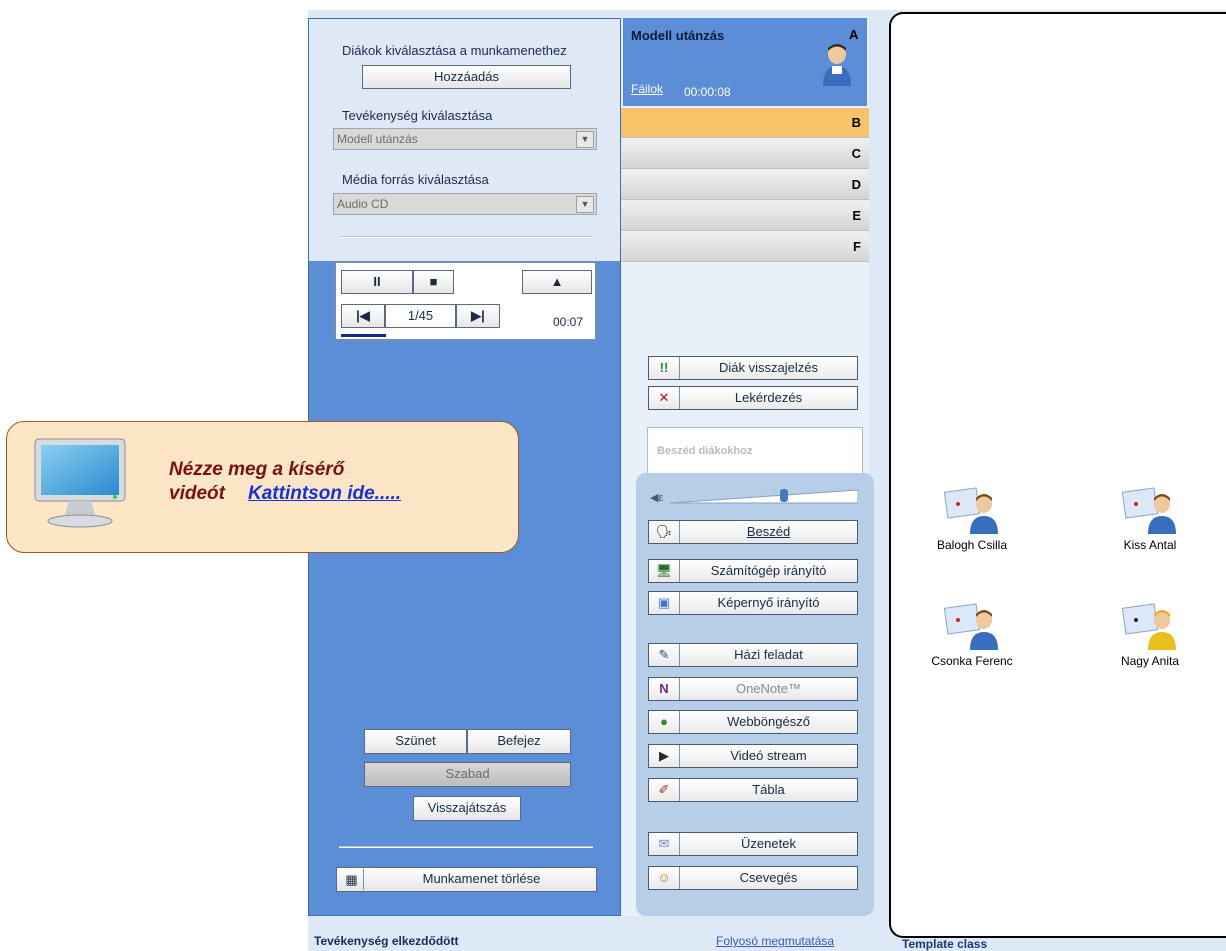  Describe the element at coordinates (415, 179) in the screenshot. I see `media-label: Média forrás kiválasztása` at that location.